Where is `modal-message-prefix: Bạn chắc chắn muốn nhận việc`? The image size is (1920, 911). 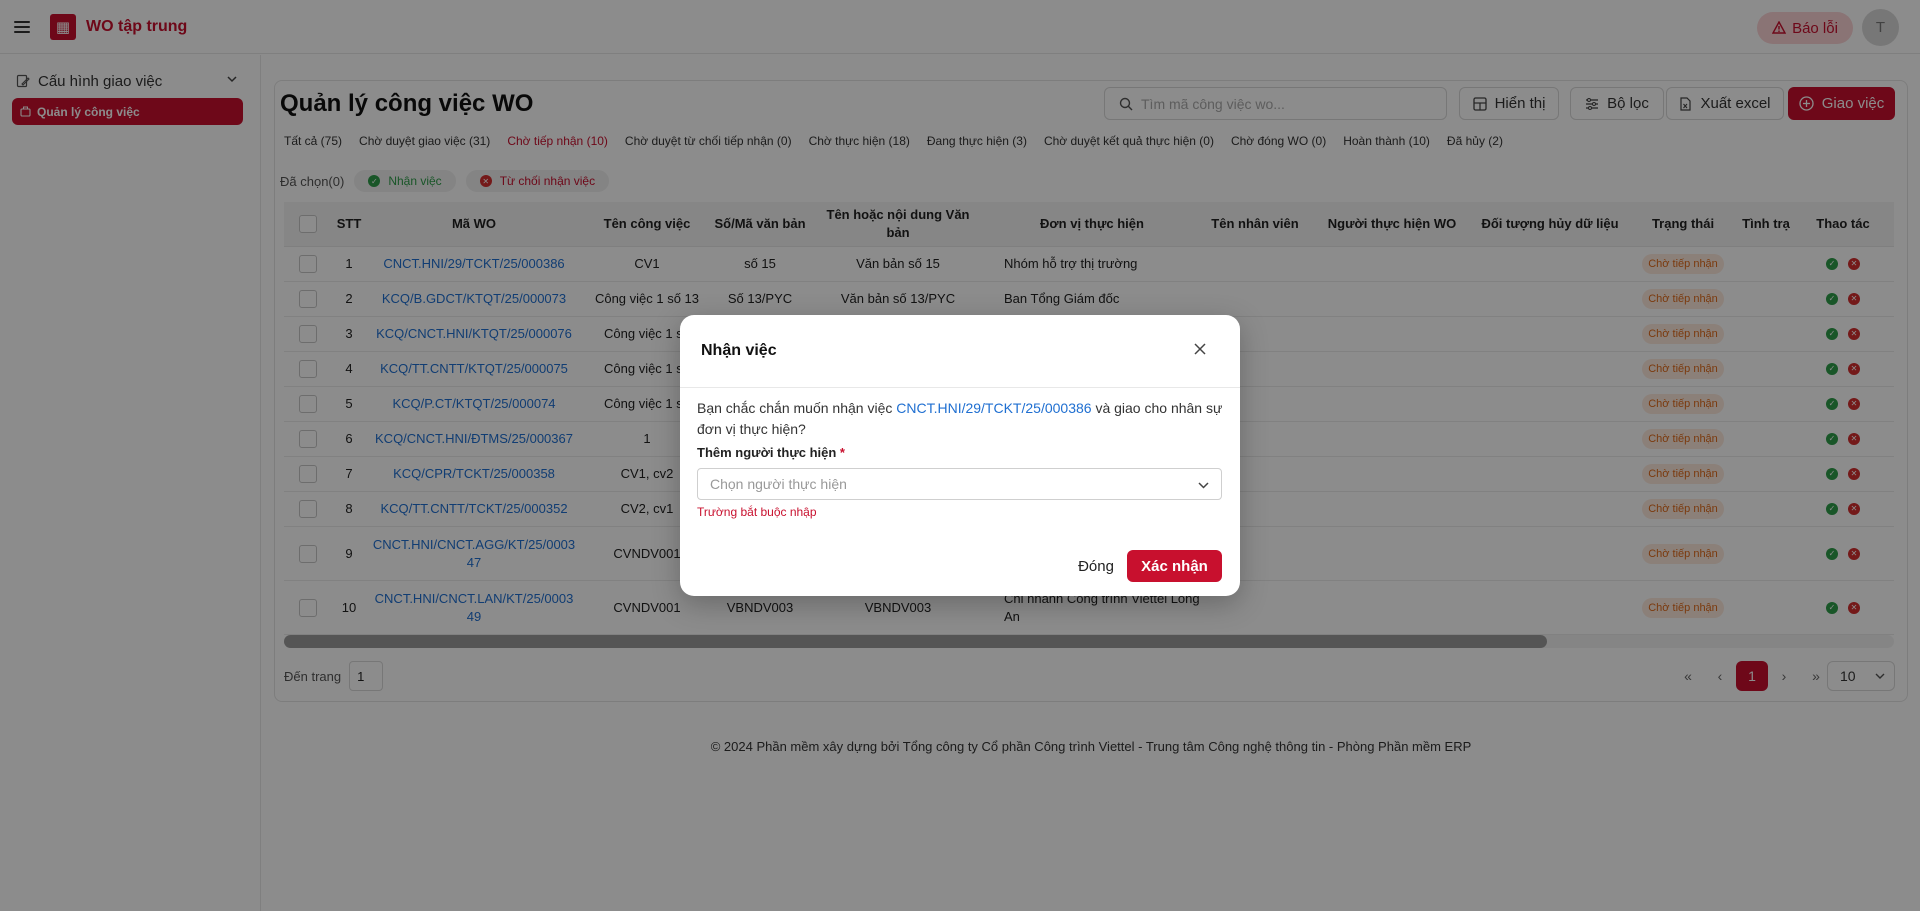 modal-message-prefix: Bạn chắc chắn muốn nhận việc is located at coordinates (797, 408).